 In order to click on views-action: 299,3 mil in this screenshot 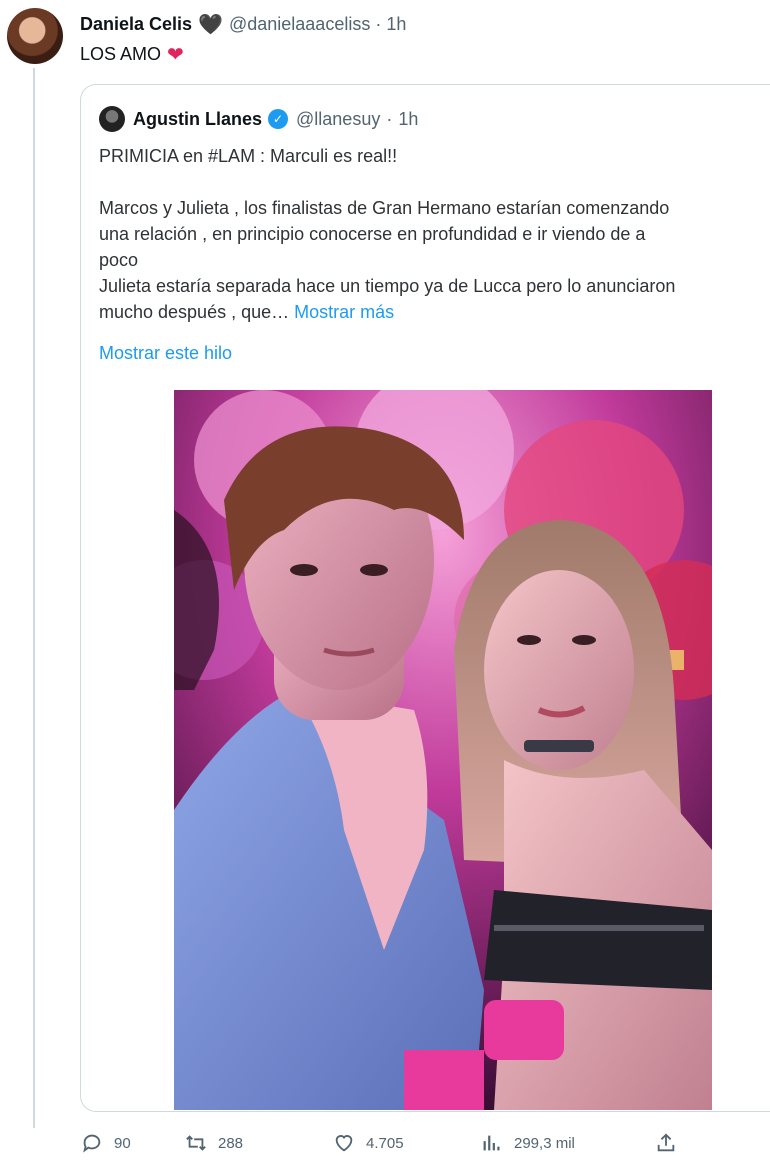, I will do `click(527, 1143)`.